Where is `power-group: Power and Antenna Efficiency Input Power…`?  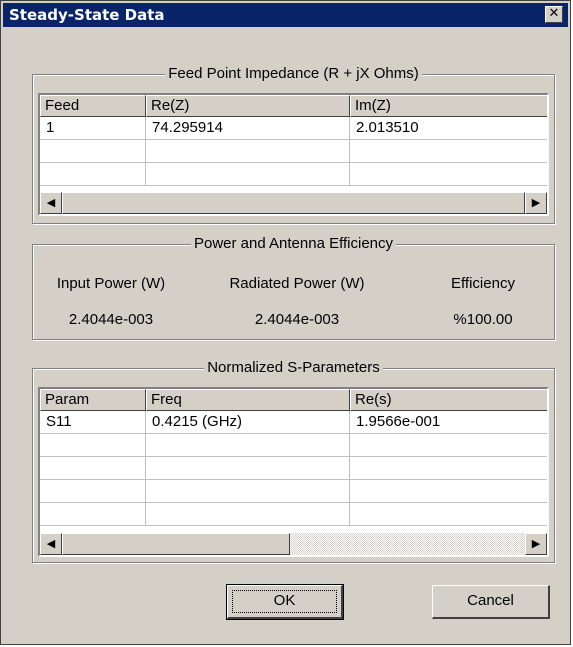 power-group: Power and Antenna Efficiency Input Power… is located at coordinates (293, 287).